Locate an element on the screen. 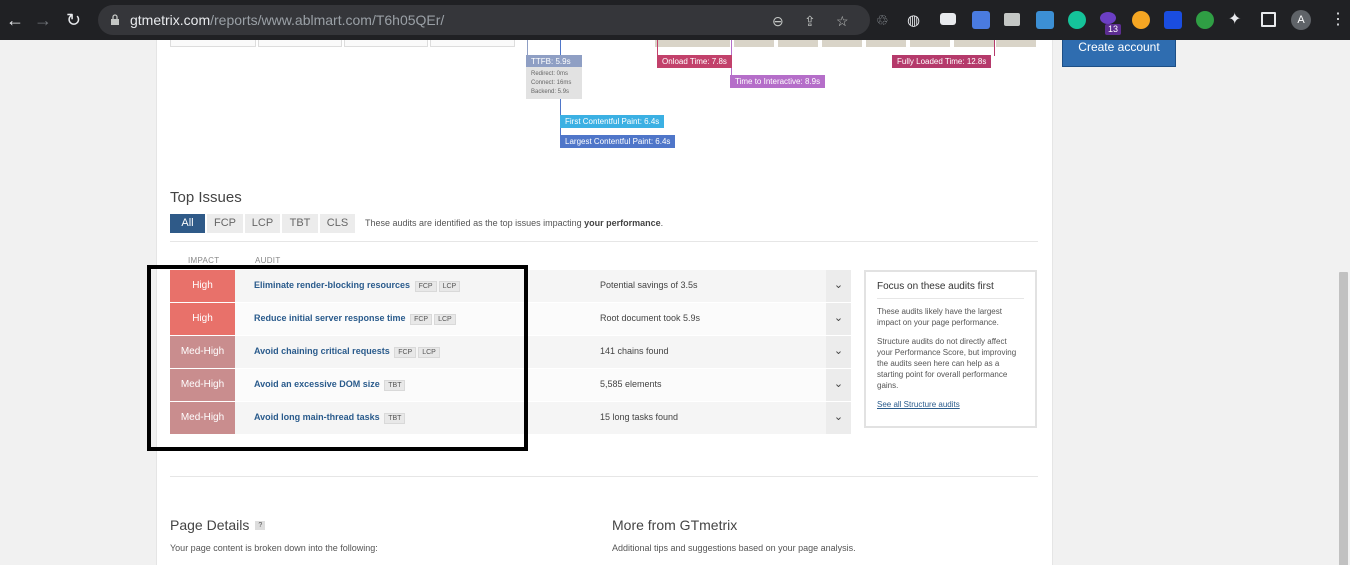 The width and height of the screenshot is (1350, 565). create-account-button: Create account is located at coordinates (1119, 53).